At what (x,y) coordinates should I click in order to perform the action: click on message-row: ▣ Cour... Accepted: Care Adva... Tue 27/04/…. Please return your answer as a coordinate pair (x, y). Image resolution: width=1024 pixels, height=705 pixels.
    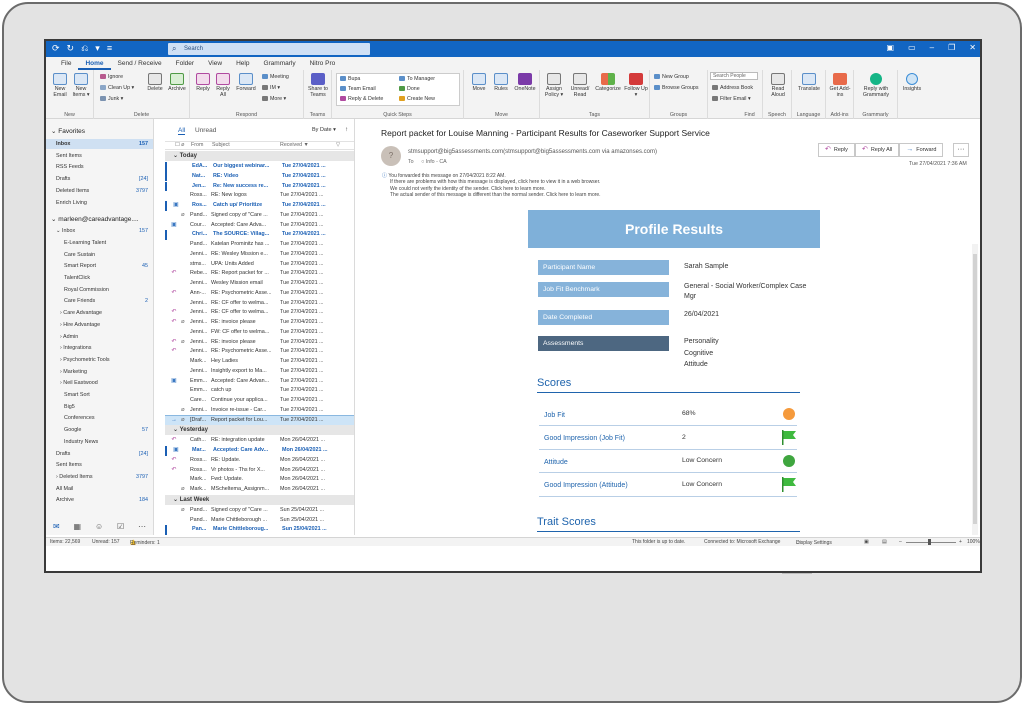
    Looking at the image, I should click on (259, 226).